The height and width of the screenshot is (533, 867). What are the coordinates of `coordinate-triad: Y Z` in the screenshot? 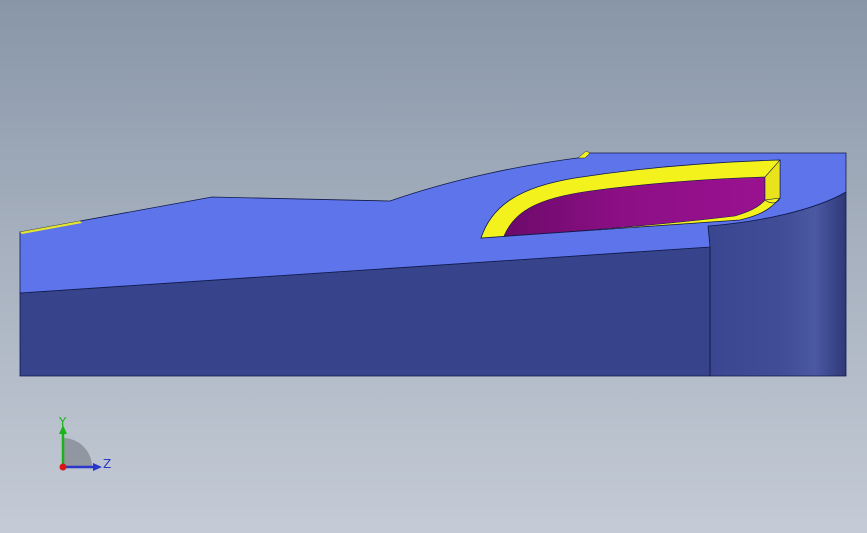 It's located at (84, 443).